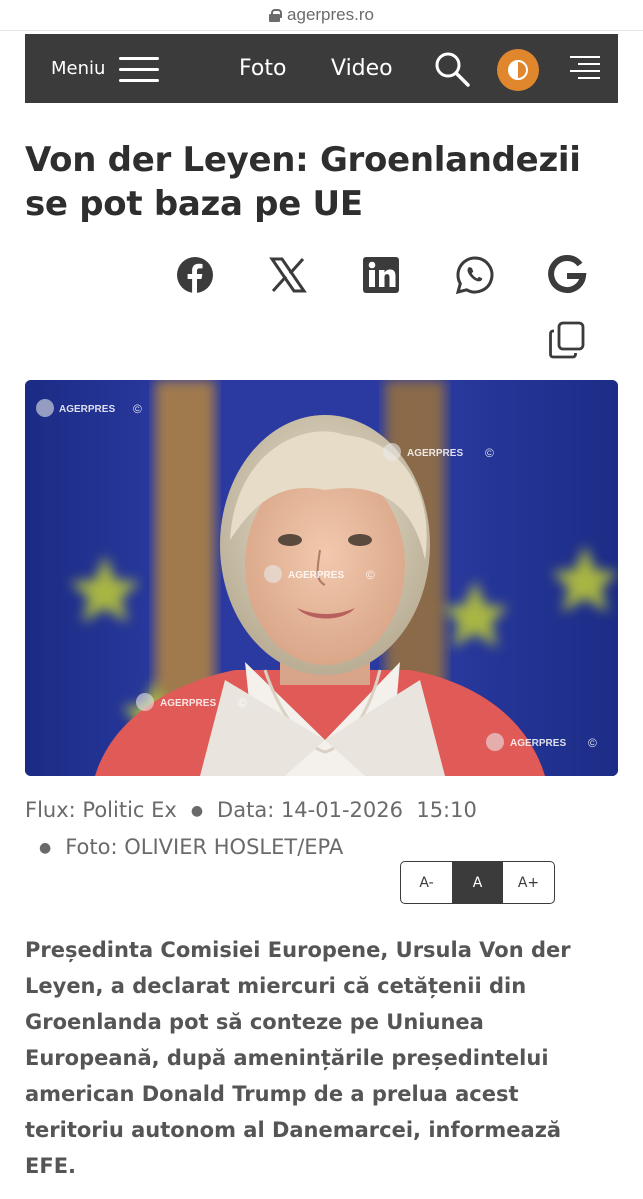 The width and height of the screenshot is (643, 1199). I want to click on font-size-controls: A- A A+, so click(477, 882).